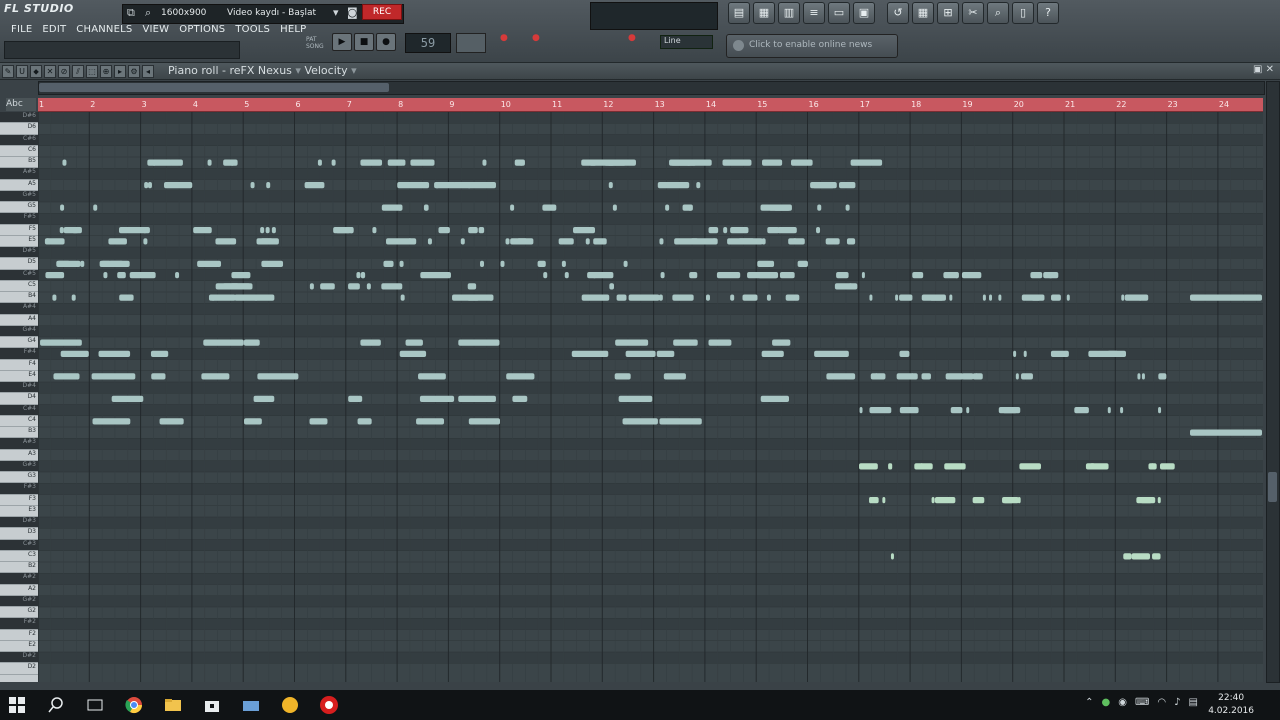  Describe the element at coordinates (64, 71) in the screenshot. I see `mute-icon: ⊘` at that location.